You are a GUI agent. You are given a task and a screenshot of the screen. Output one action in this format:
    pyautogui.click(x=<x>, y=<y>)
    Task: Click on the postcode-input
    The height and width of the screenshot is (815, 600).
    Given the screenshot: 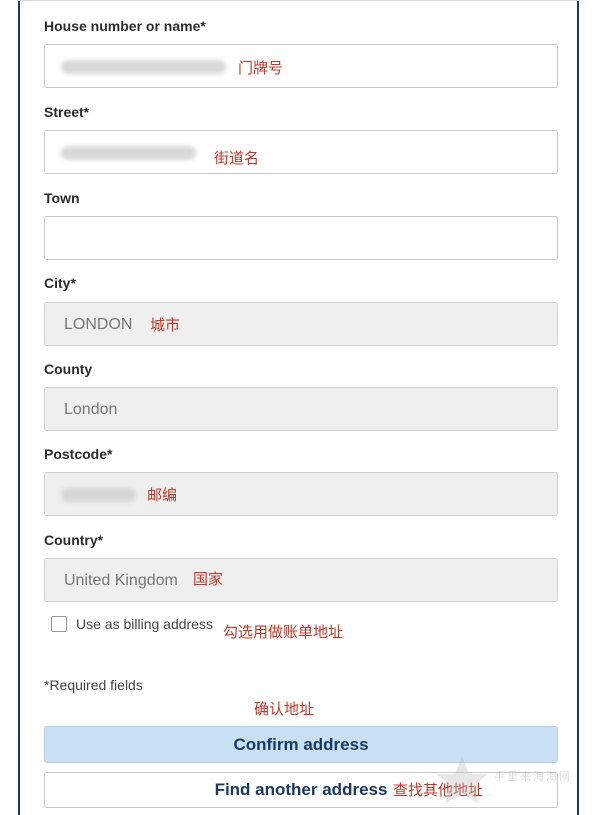 What is the action you would take?
    pyautogui.click(x=301, y=494)
    